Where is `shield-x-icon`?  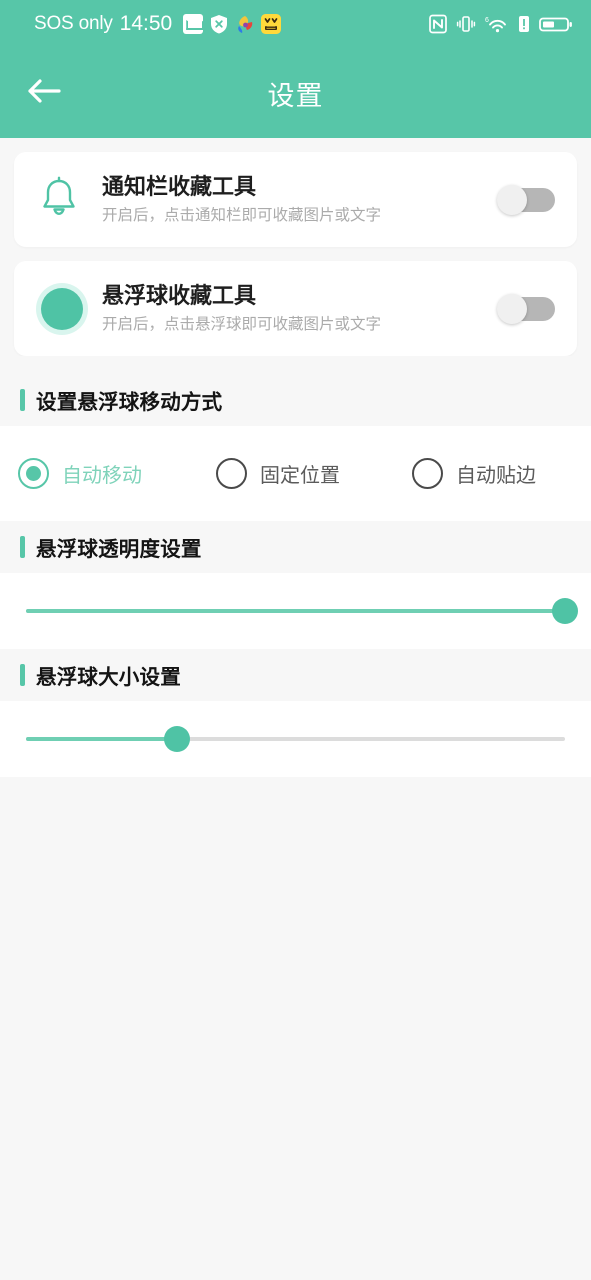 shield-x-icon is located at coordinates (219, 24).